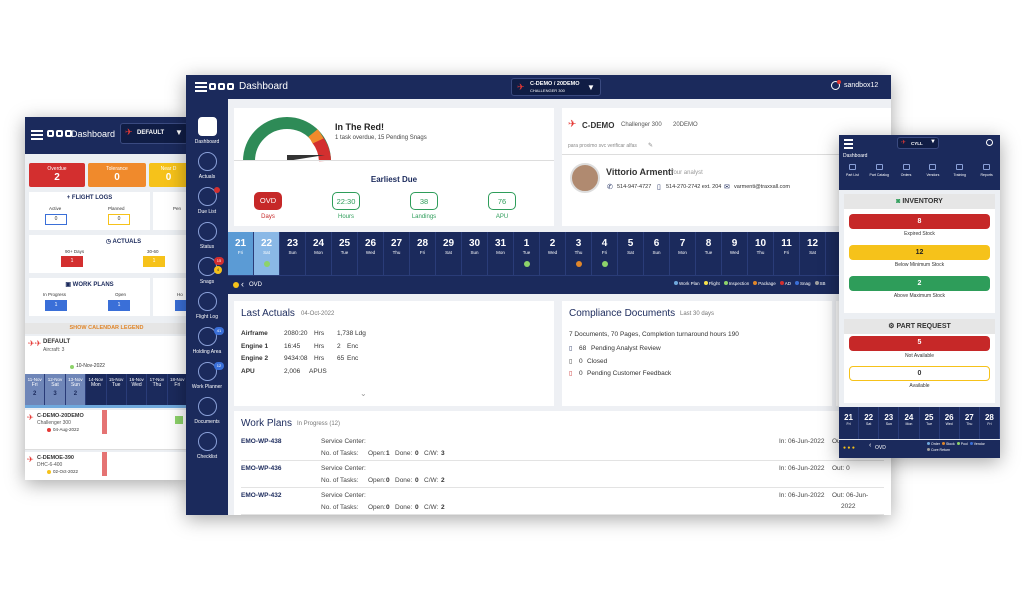 This screenshot has height=592, width=1024. I want to click on mobile-nav-part-catalog: Part Catalog, so click(879, 169).